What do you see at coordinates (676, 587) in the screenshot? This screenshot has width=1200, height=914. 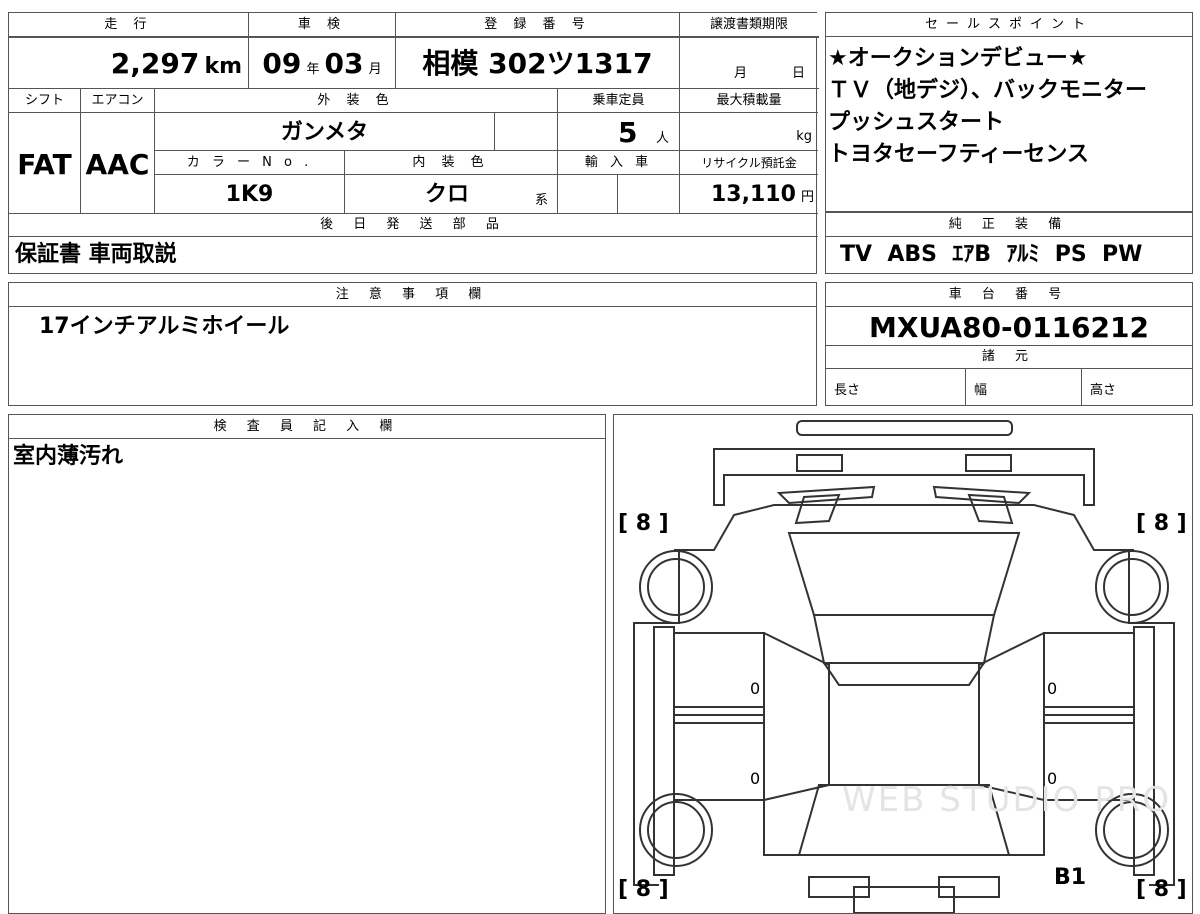 I see `wheel-front-left` at bounding box center [676, 587].